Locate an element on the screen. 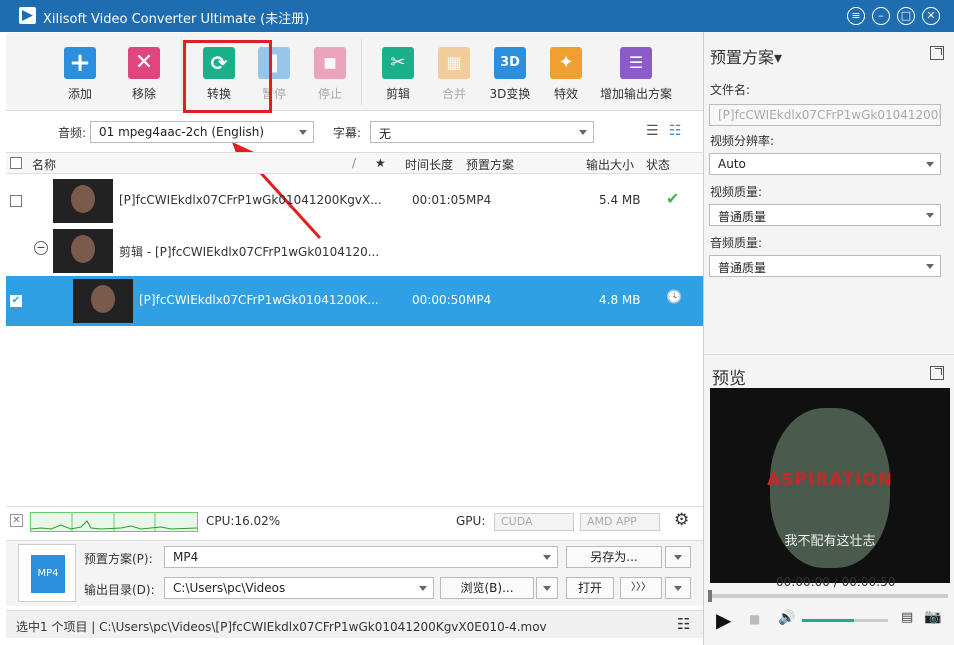  cpu-graph-lines is located at coordinates (114, 522).